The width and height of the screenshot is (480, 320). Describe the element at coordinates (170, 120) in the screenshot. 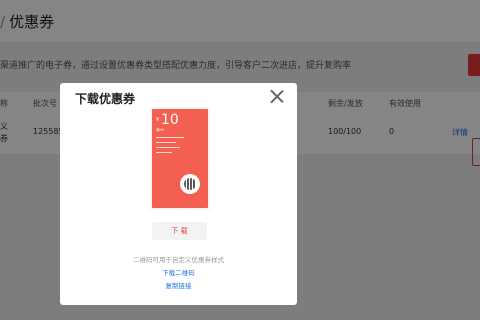

I see `coupon-amount: 10` at that location.